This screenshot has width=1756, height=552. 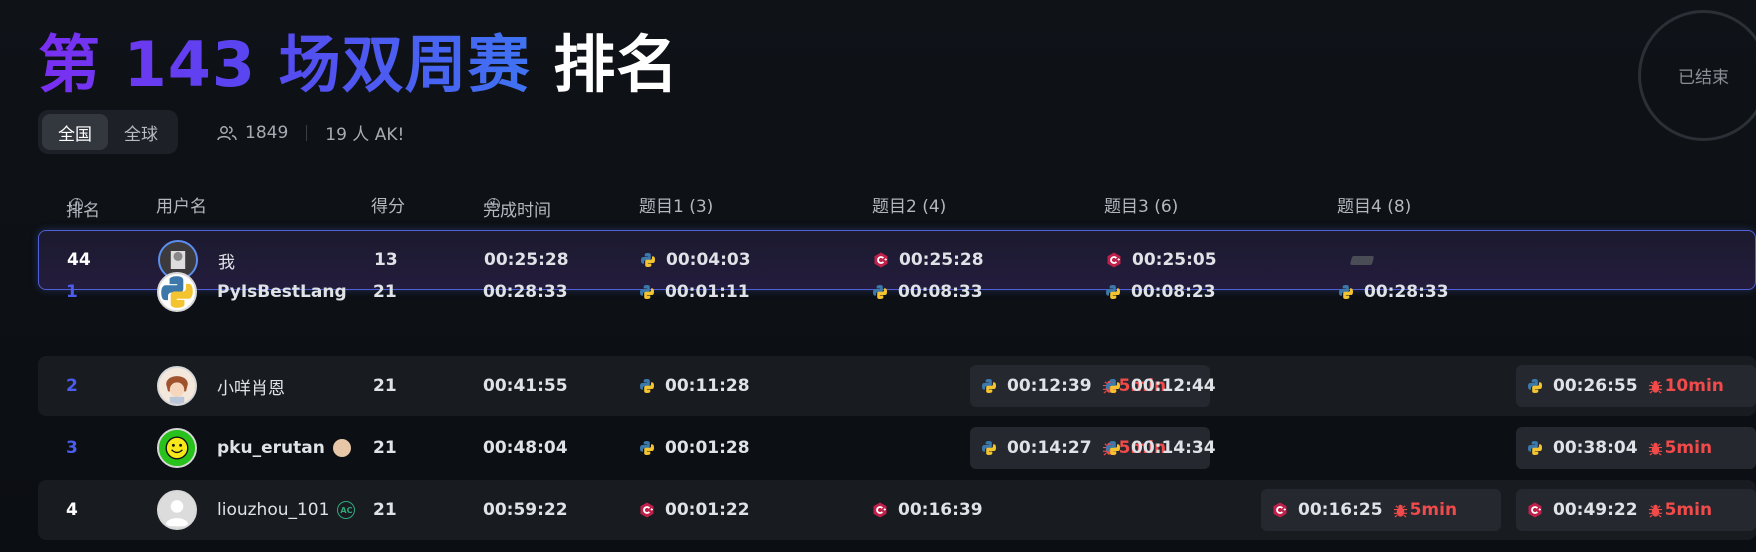 I want to click on problem-time: 00:01:28, so click(x=707, y=448).